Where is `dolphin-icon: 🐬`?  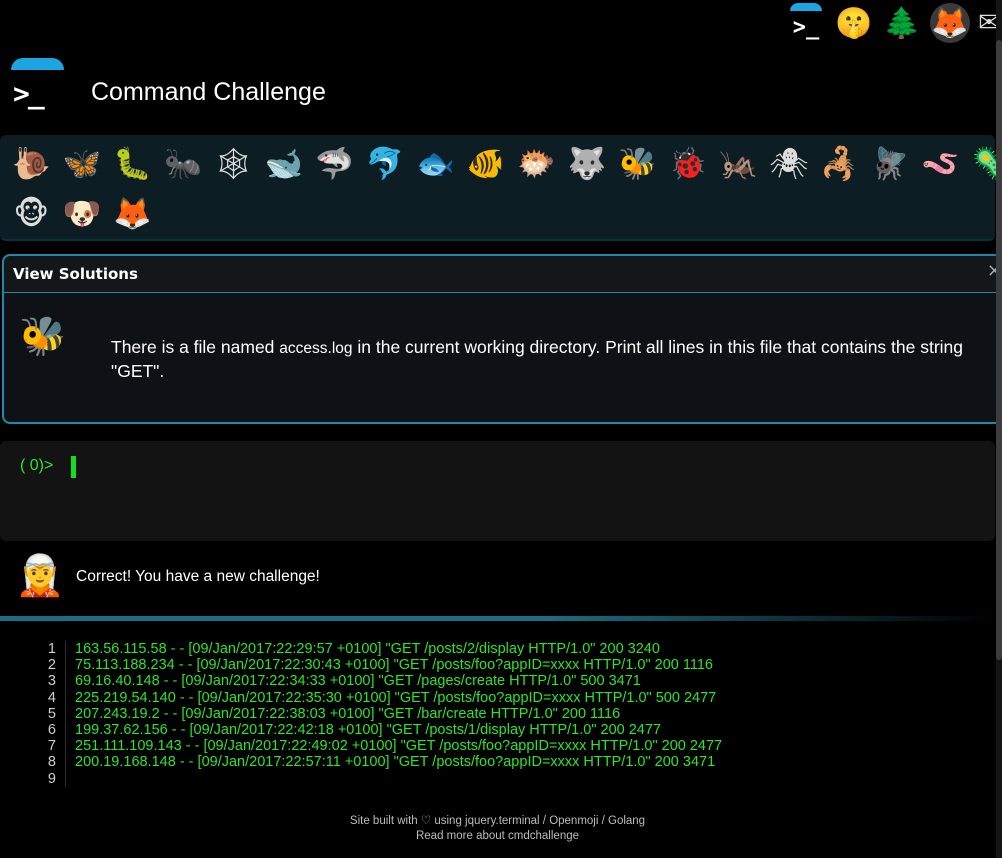
dolphin-icon: 🐬 is located at coordinates (385, 164).